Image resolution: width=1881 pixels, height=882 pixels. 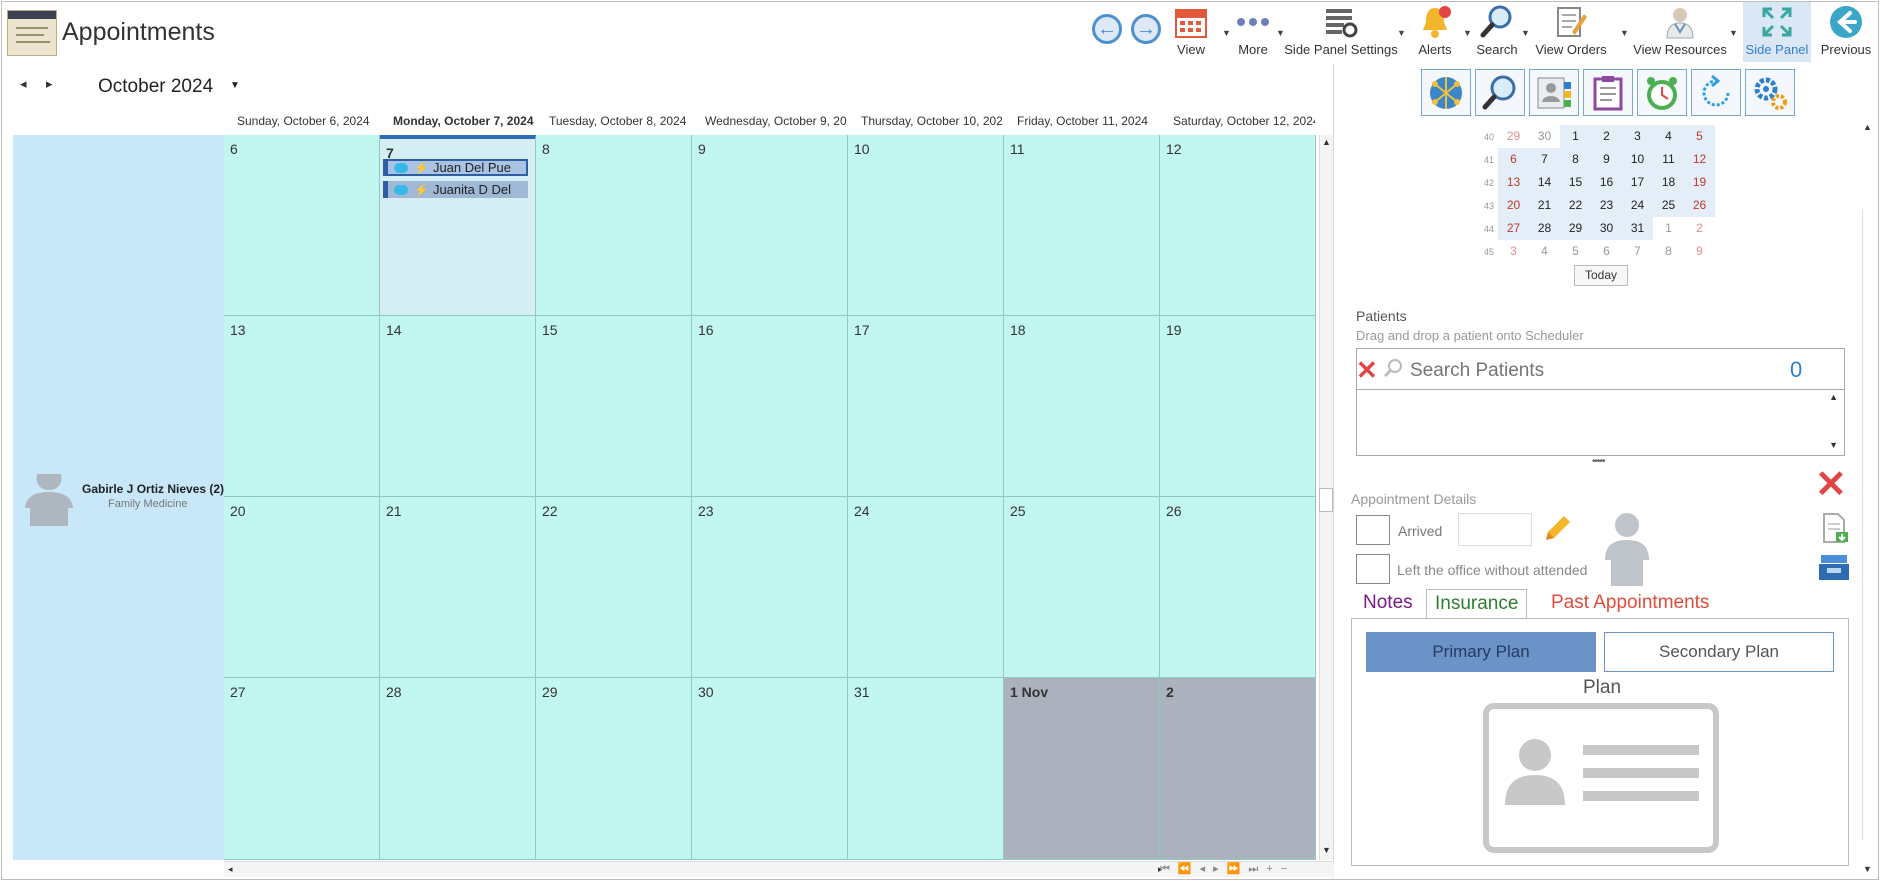 I want to click on forward-arrow-button: →, so click(x=1146, y=29).